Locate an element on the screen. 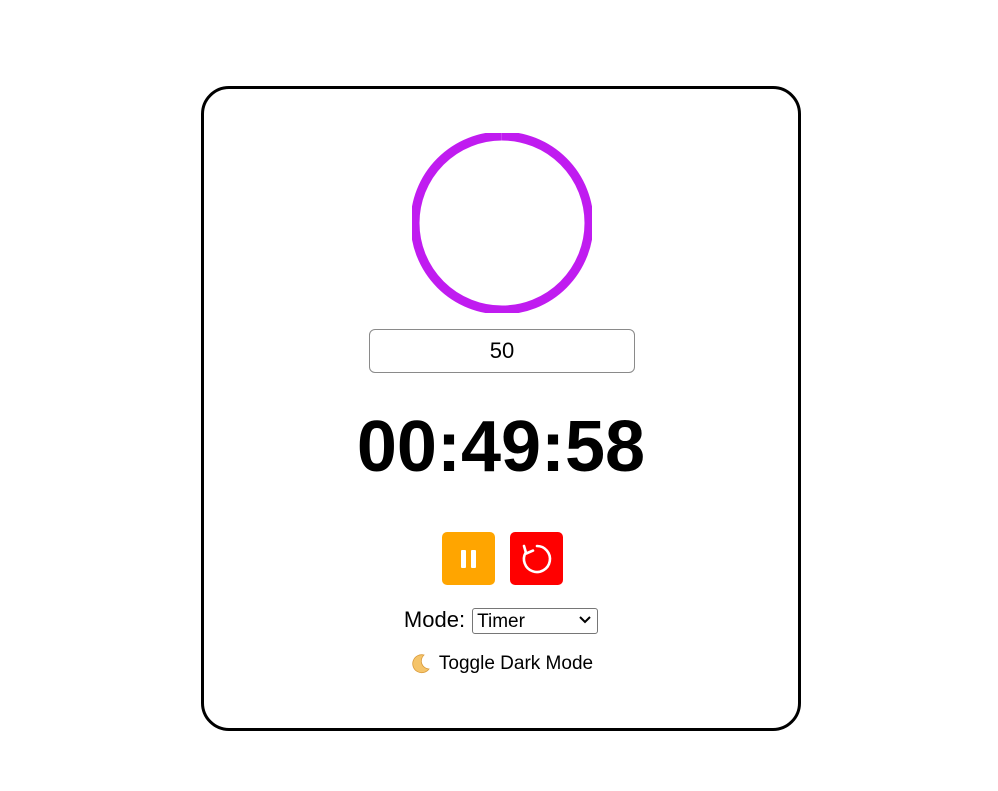  dark-mode-toggle: Toggle Dark Mode is located at coordinates (501, 664).